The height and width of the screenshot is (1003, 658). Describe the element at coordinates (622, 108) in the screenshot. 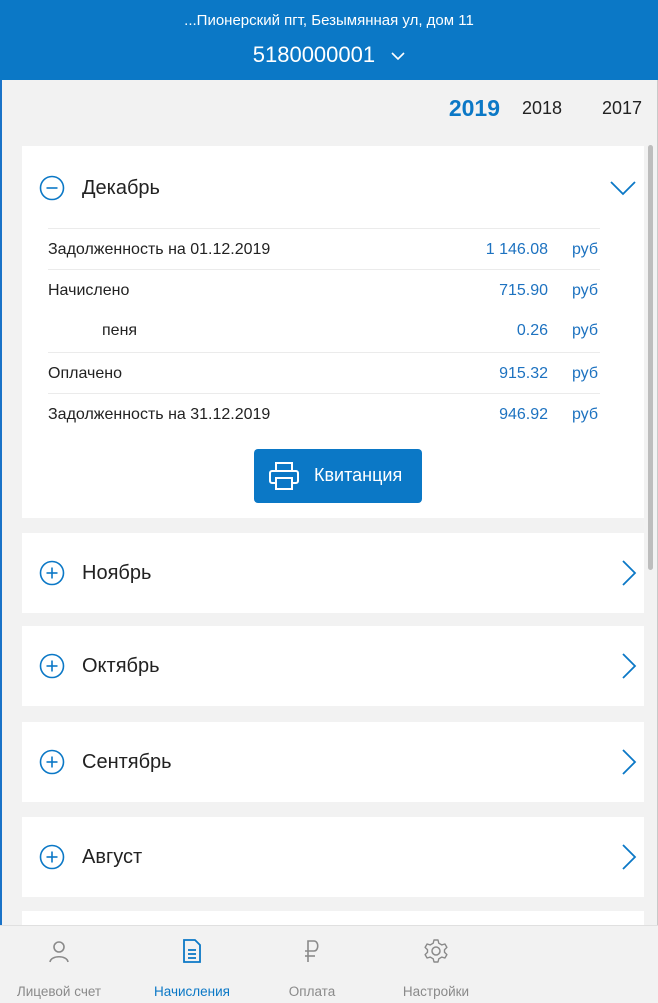

I see `year-tab-2017: 2017` at that location.